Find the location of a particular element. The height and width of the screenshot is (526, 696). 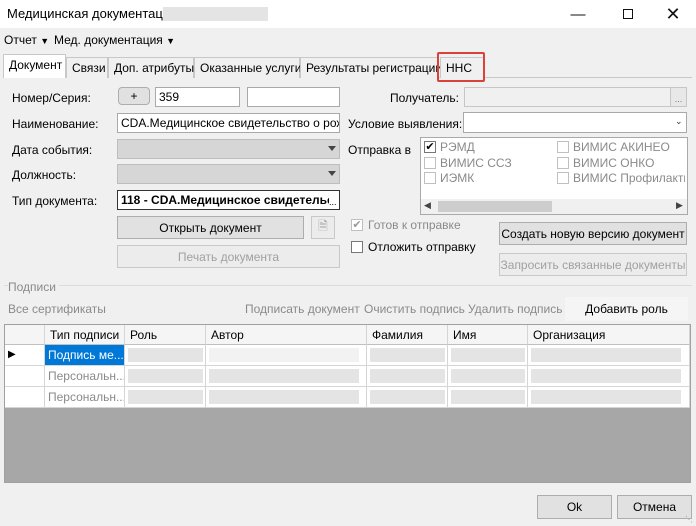

close-icon: ✕ is located at coordinates (673, 14).